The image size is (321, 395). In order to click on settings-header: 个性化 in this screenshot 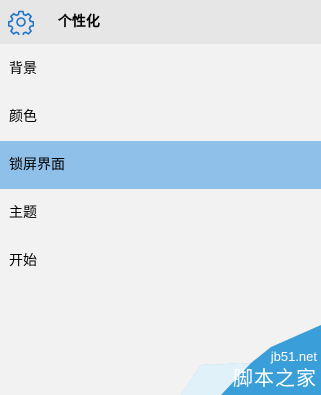, I will do `click(160, 22)`.